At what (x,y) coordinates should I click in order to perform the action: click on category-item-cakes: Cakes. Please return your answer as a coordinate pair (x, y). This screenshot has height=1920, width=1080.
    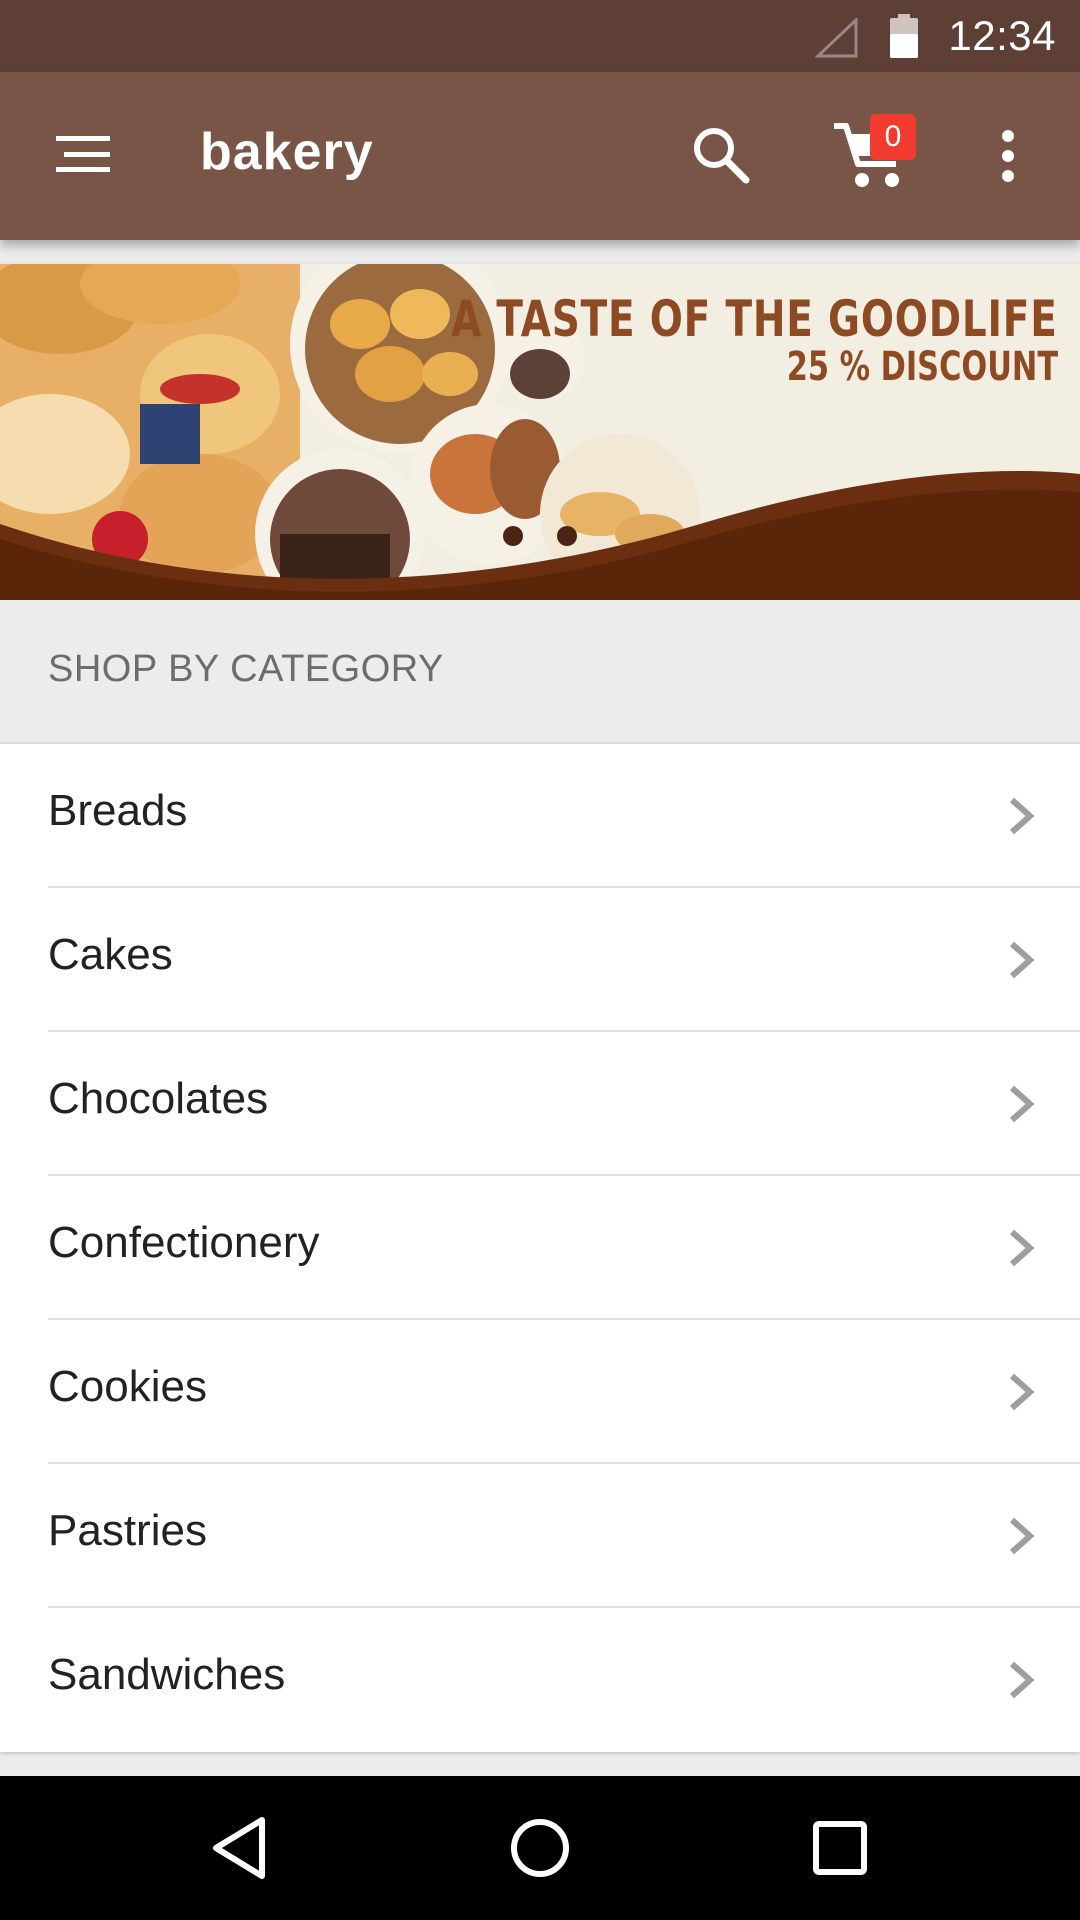
    Looking at the image, I should click on (540, 960).